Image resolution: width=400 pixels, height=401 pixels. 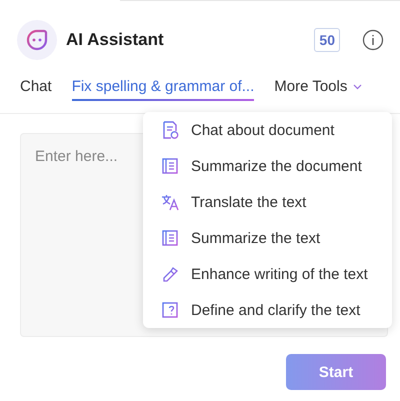 What do you see at coordinates (267, 274) in the screenshot?
I see `menu-item: Enhance writing of the text` at bounding box center [267, 274].